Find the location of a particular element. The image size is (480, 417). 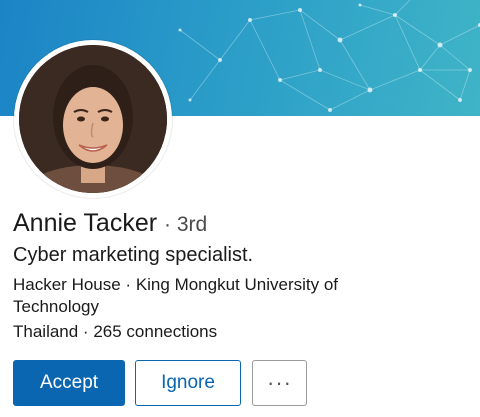

accept-button: Accept is located at coordinates (69, 383).